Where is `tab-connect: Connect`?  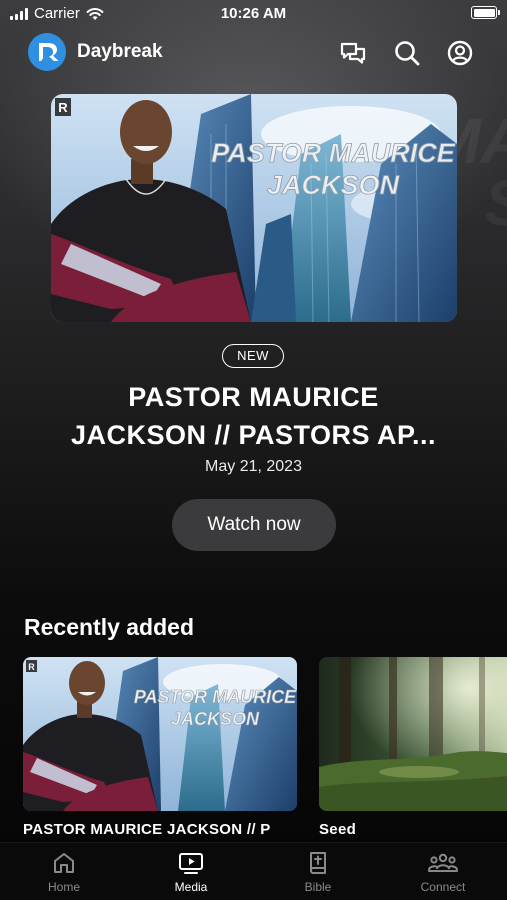 tab-connect: Connect is located at coordinates (443, 871).